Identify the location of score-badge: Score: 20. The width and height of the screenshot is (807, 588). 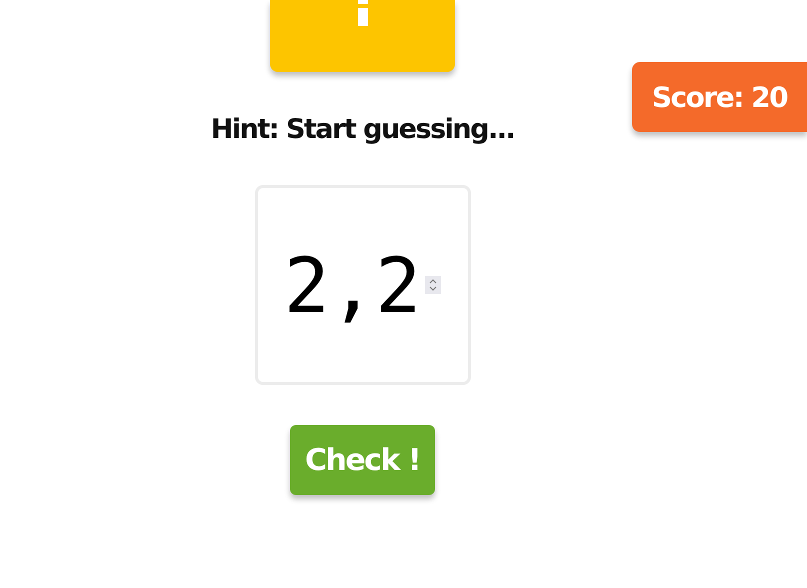
(719, 97).